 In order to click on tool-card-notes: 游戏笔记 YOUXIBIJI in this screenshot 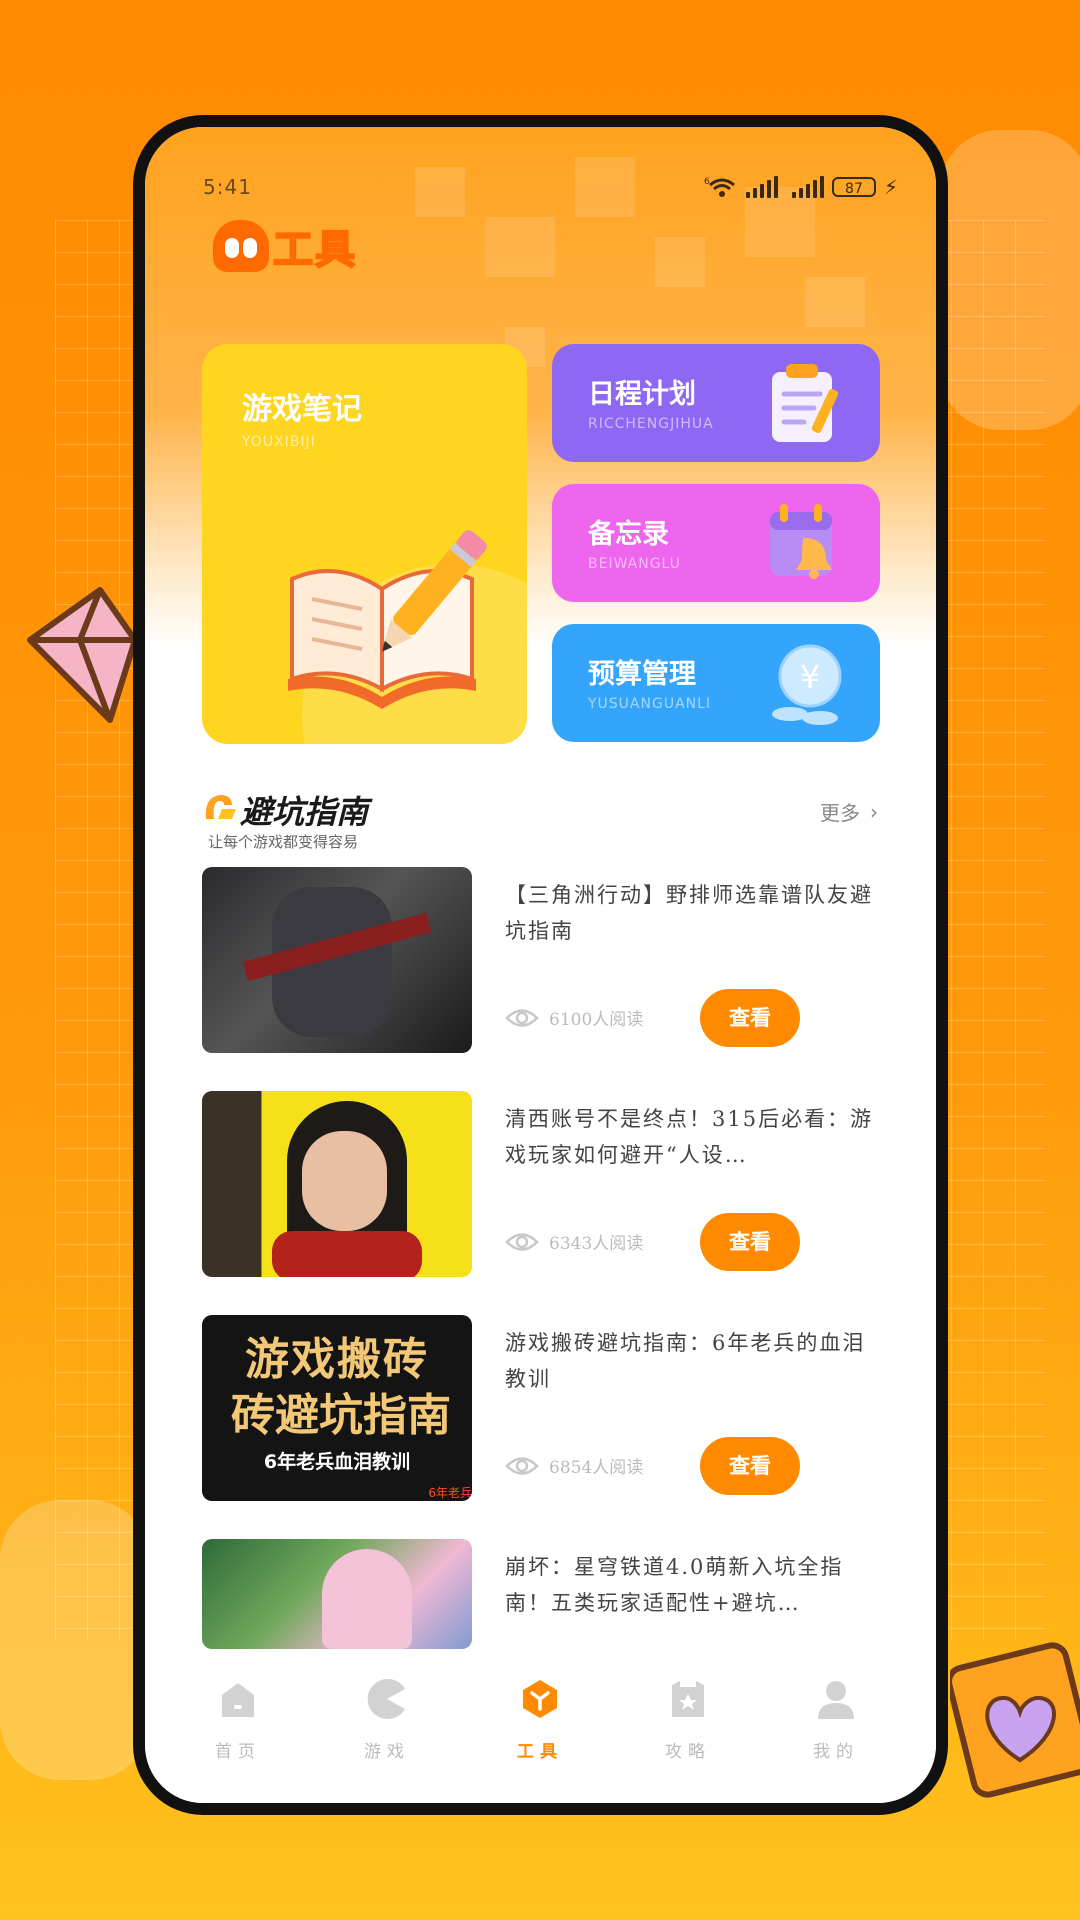, I will do `click(364, 544)`.